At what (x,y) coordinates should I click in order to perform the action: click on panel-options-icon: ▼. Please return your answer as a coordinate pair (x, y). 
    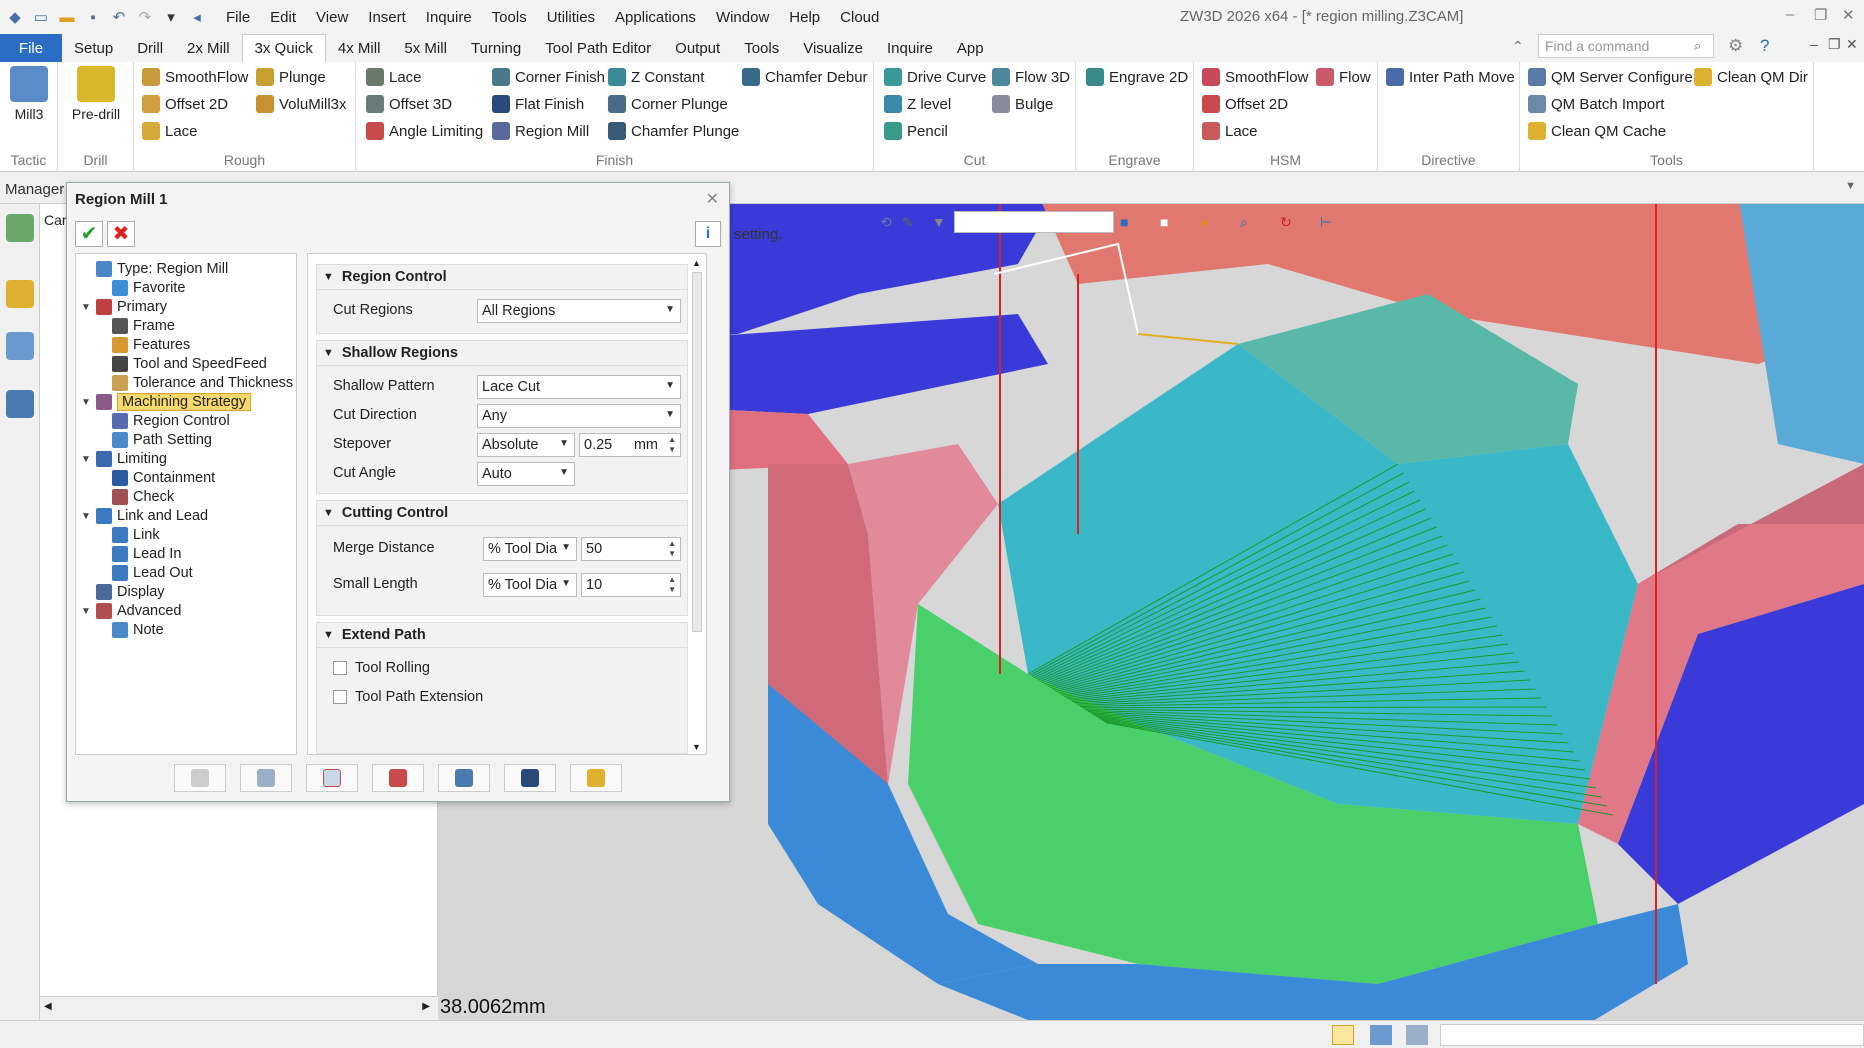
    Looking at the image, I should click on (1850, 186).